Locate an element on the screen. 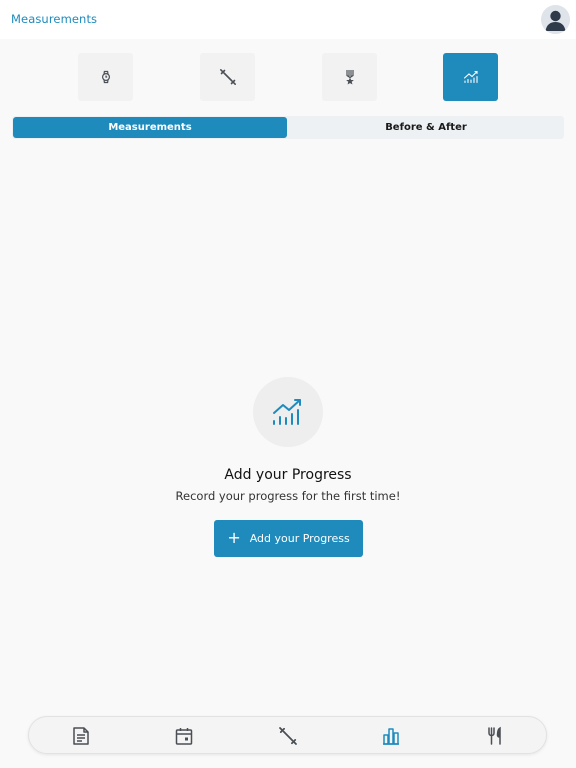  add-progress-button: + Add your Progress is located at coordinates (288, 538).